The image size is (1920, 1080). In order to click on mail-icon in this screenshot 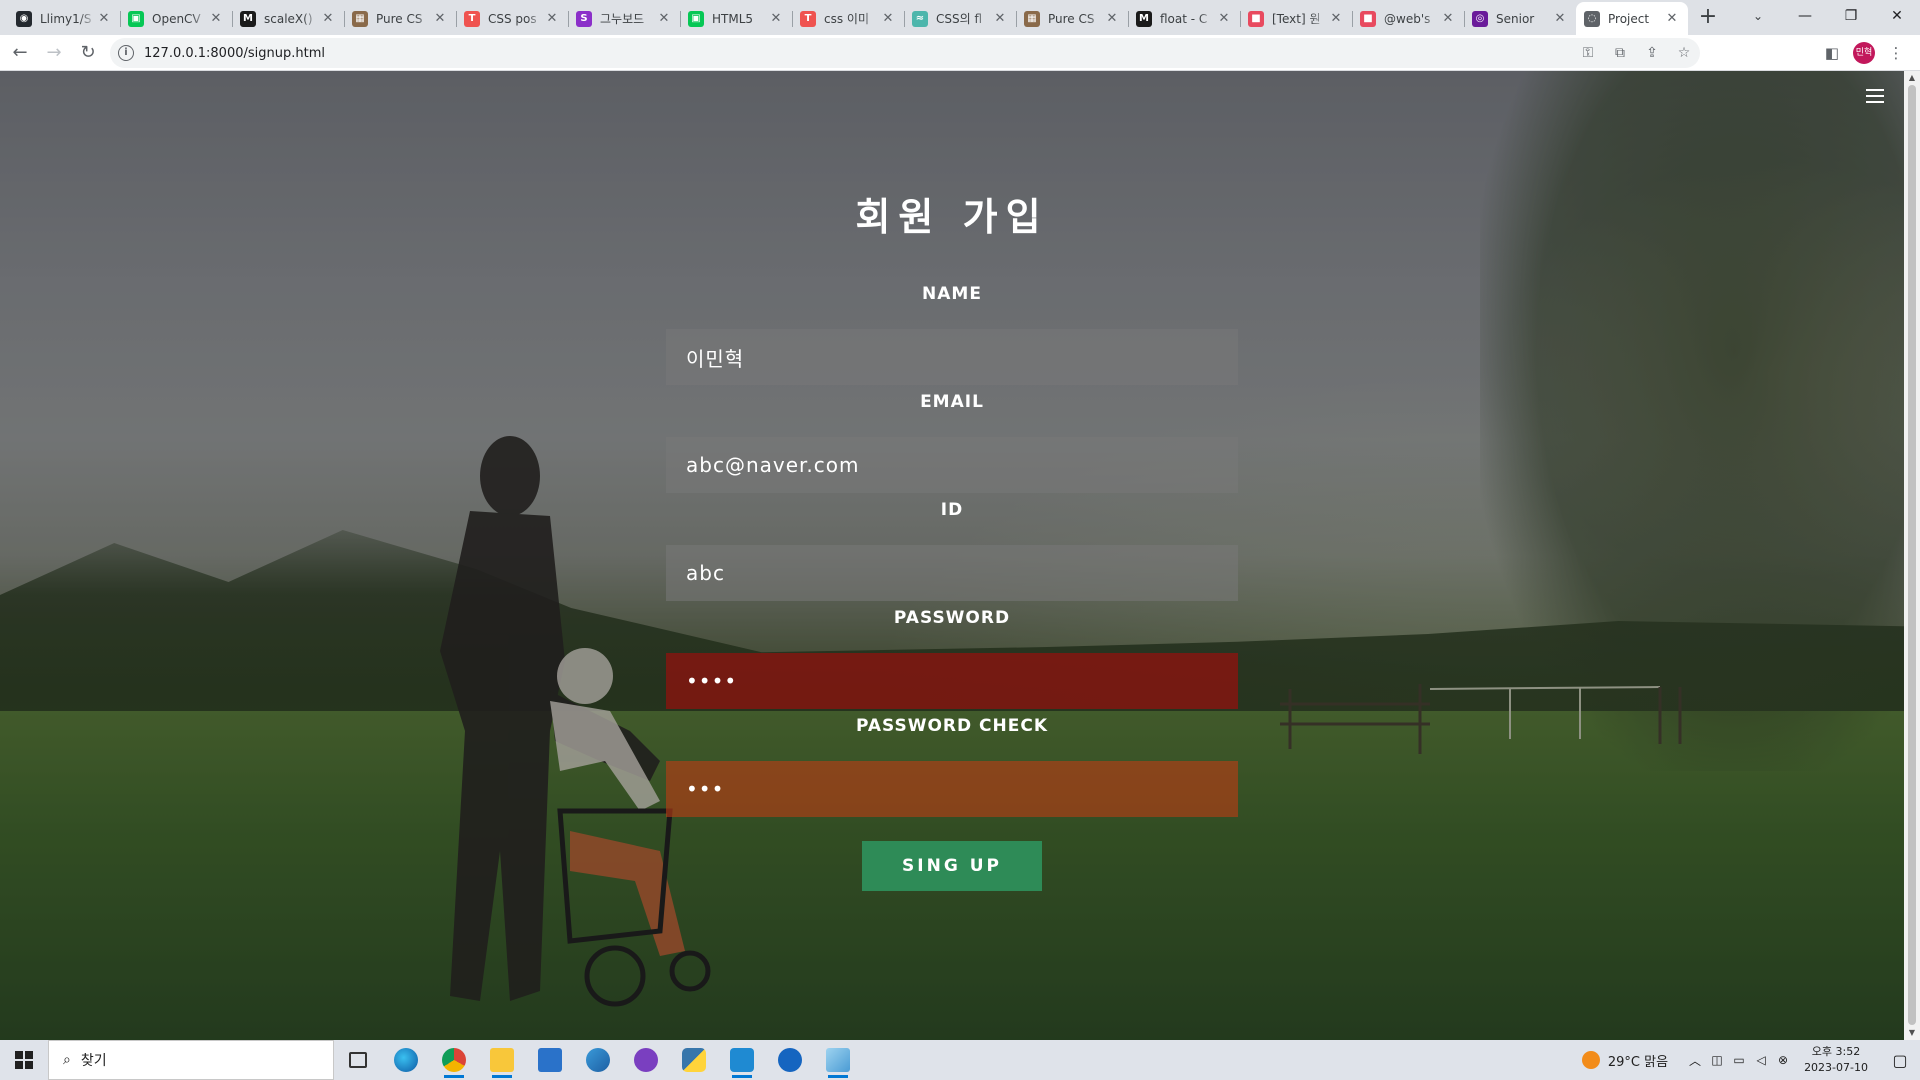, I will do `click(550, 1060)`.